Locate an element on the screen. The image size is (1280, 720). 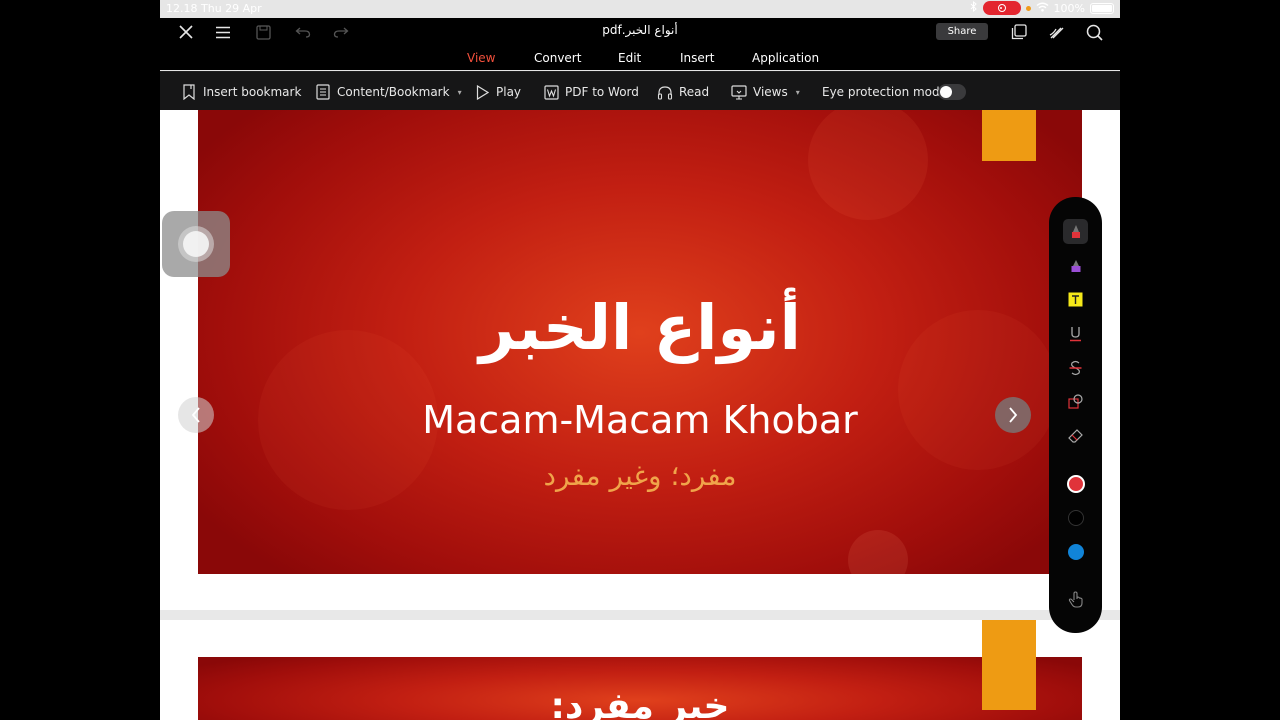
battery-percentage: 100% is located at coordinates (1069, 8).